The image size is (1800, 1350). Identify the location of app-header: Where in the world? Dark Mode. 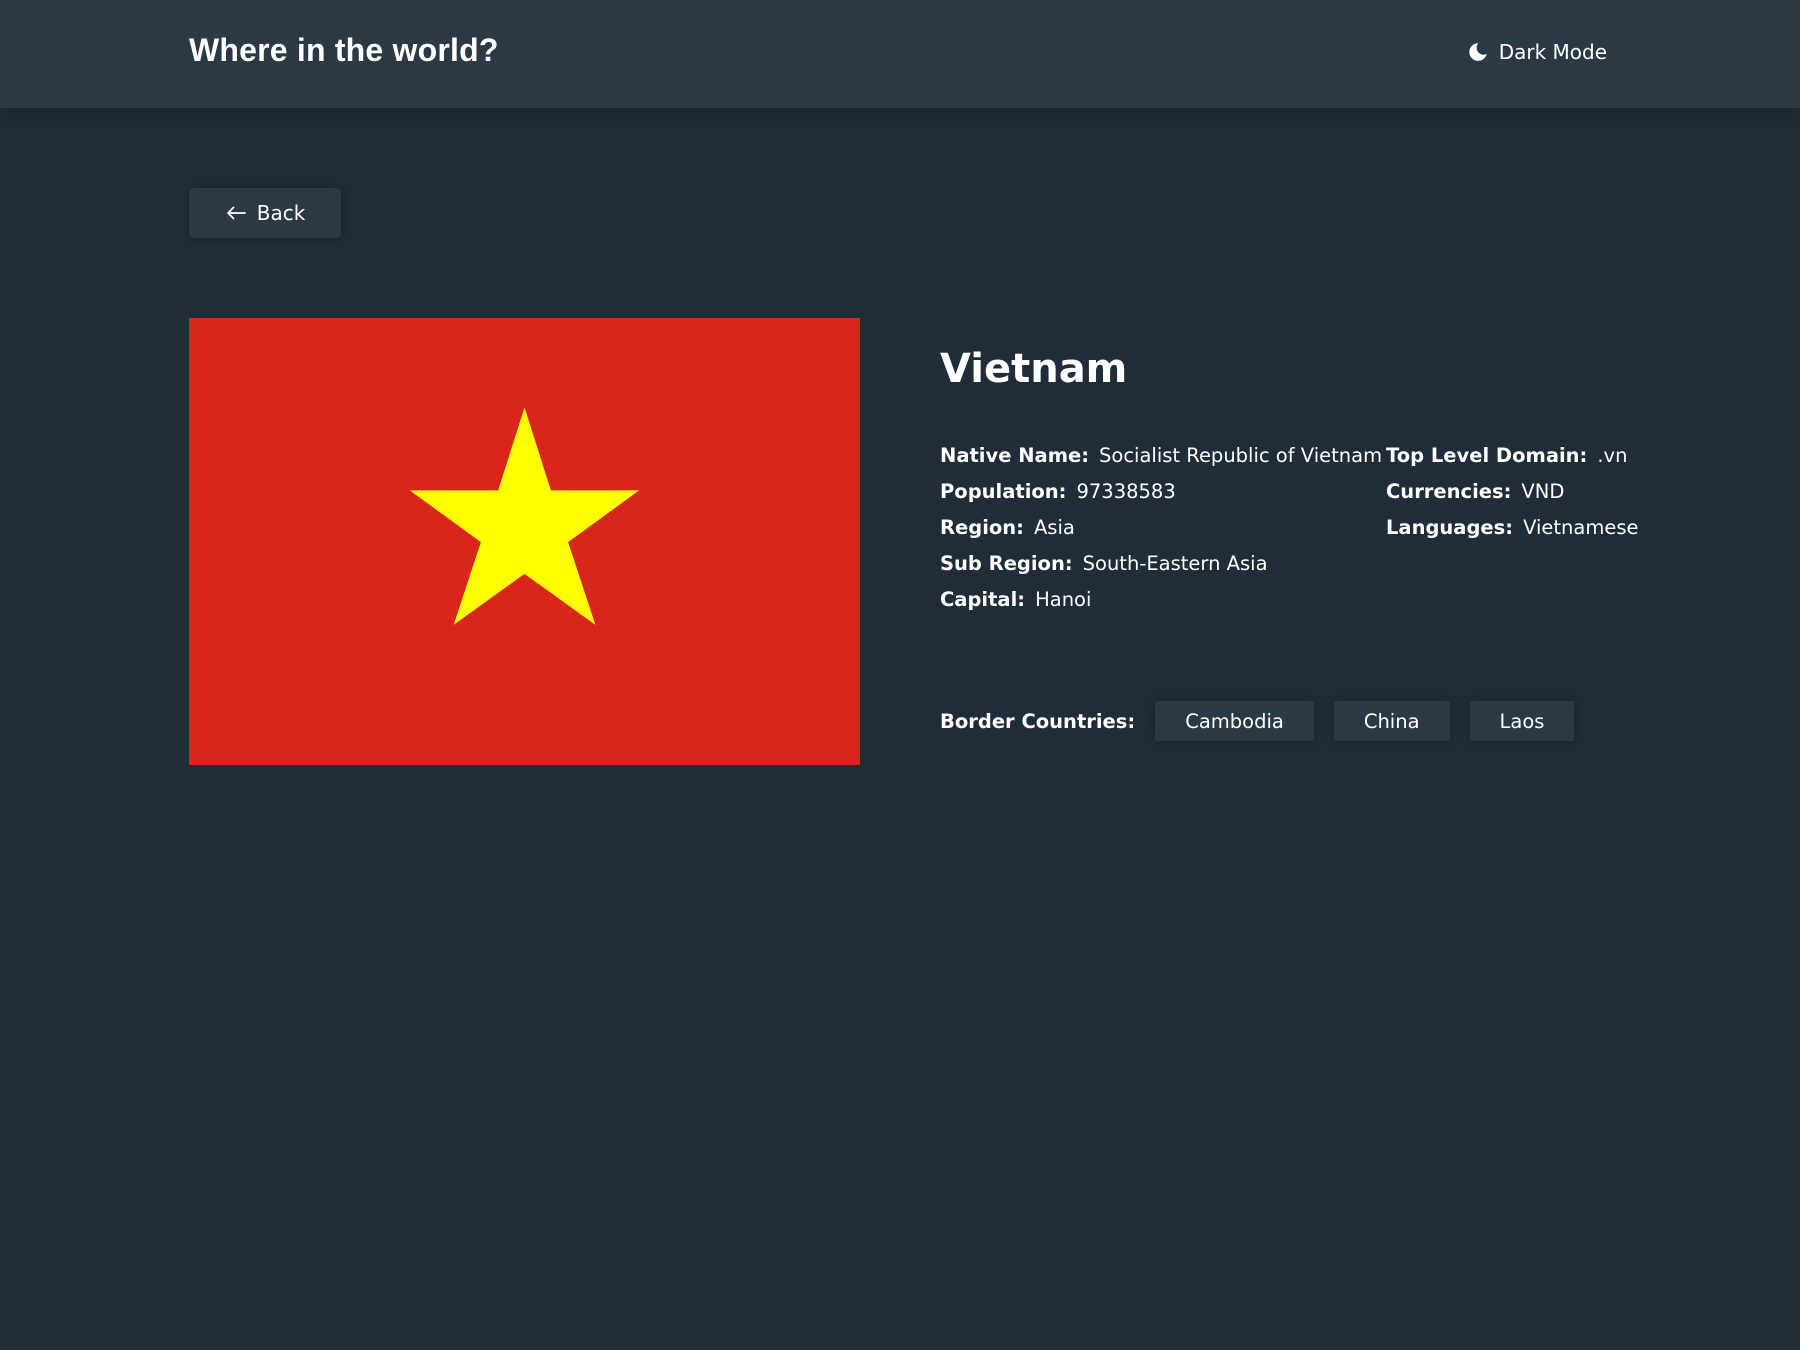
(900, 54).